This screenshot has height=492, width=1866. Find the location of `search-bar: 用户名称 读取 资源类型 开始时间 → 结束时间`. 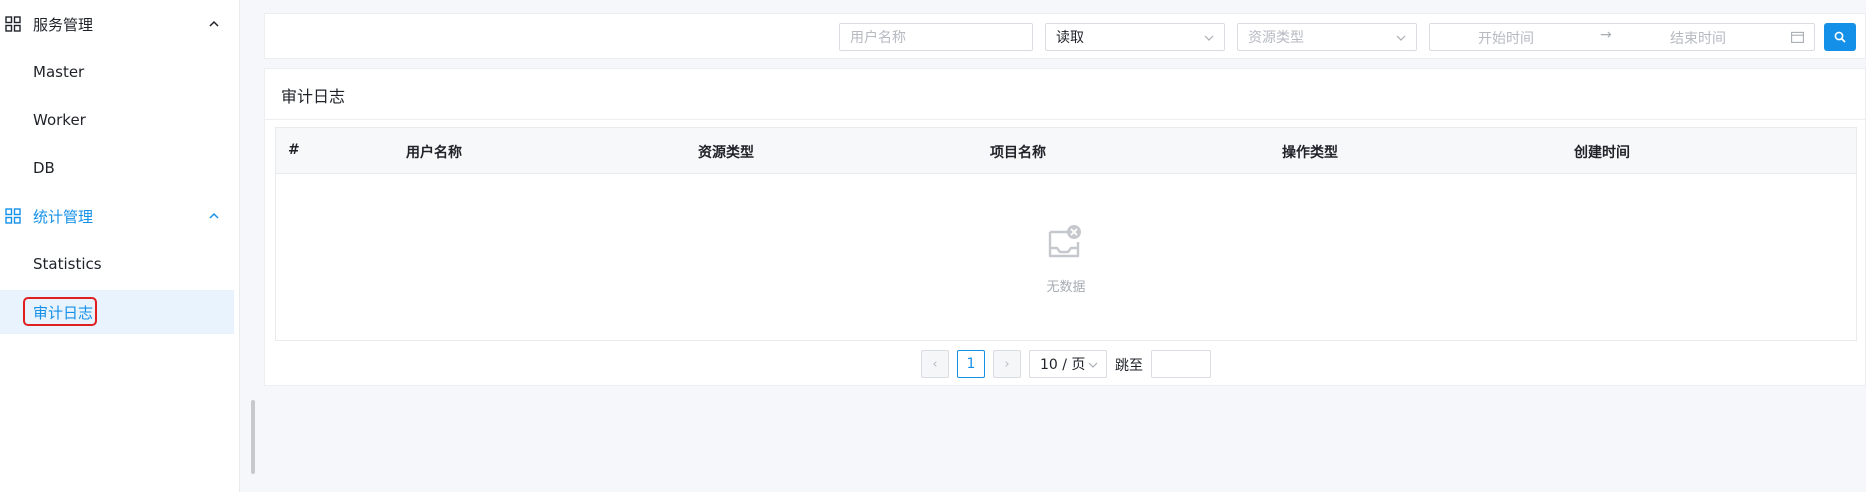

search-bar: 用户名称 读取 资源类型 开始时间 → 结束时间 is located at coordinates (1065, 36).